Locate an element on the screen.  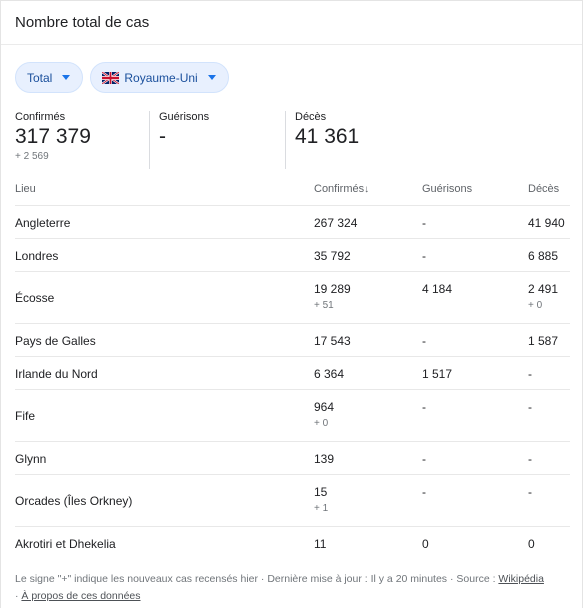
region-dropdown: Royaume-Uni is located at coordinates (159, 77).